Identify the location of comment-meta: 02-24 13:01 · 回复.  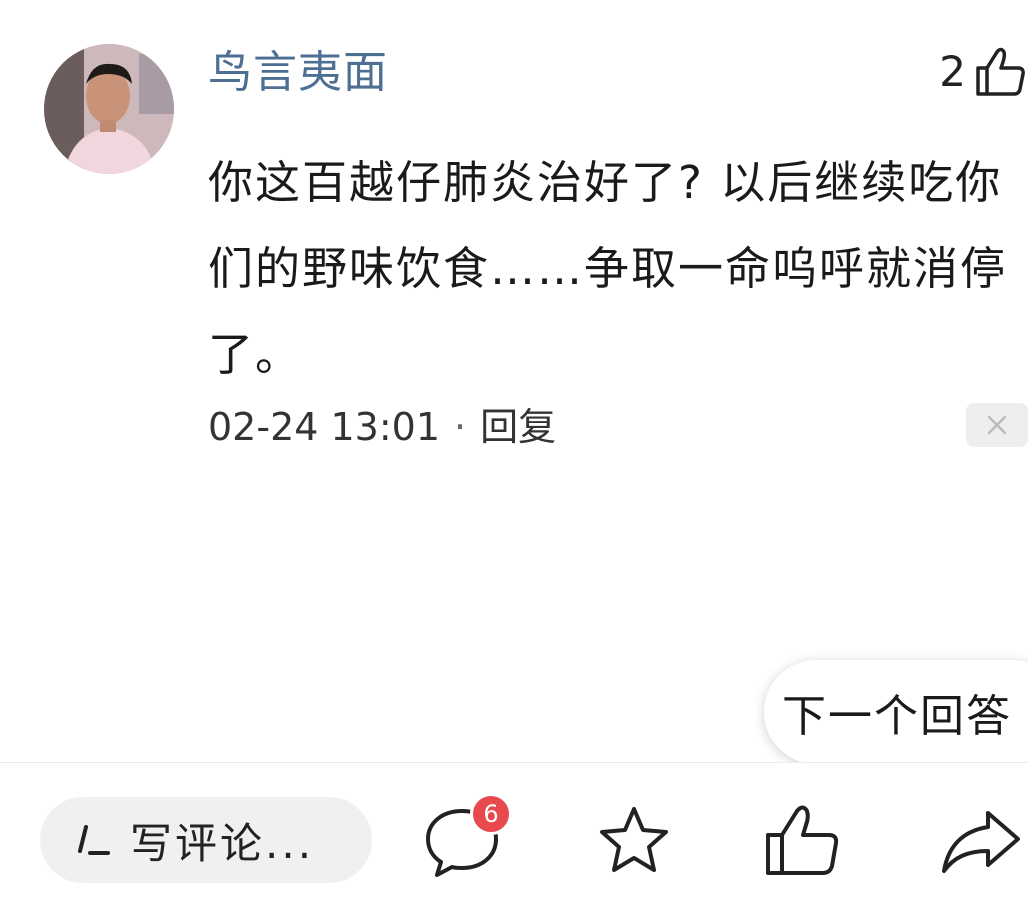
(382, 427).